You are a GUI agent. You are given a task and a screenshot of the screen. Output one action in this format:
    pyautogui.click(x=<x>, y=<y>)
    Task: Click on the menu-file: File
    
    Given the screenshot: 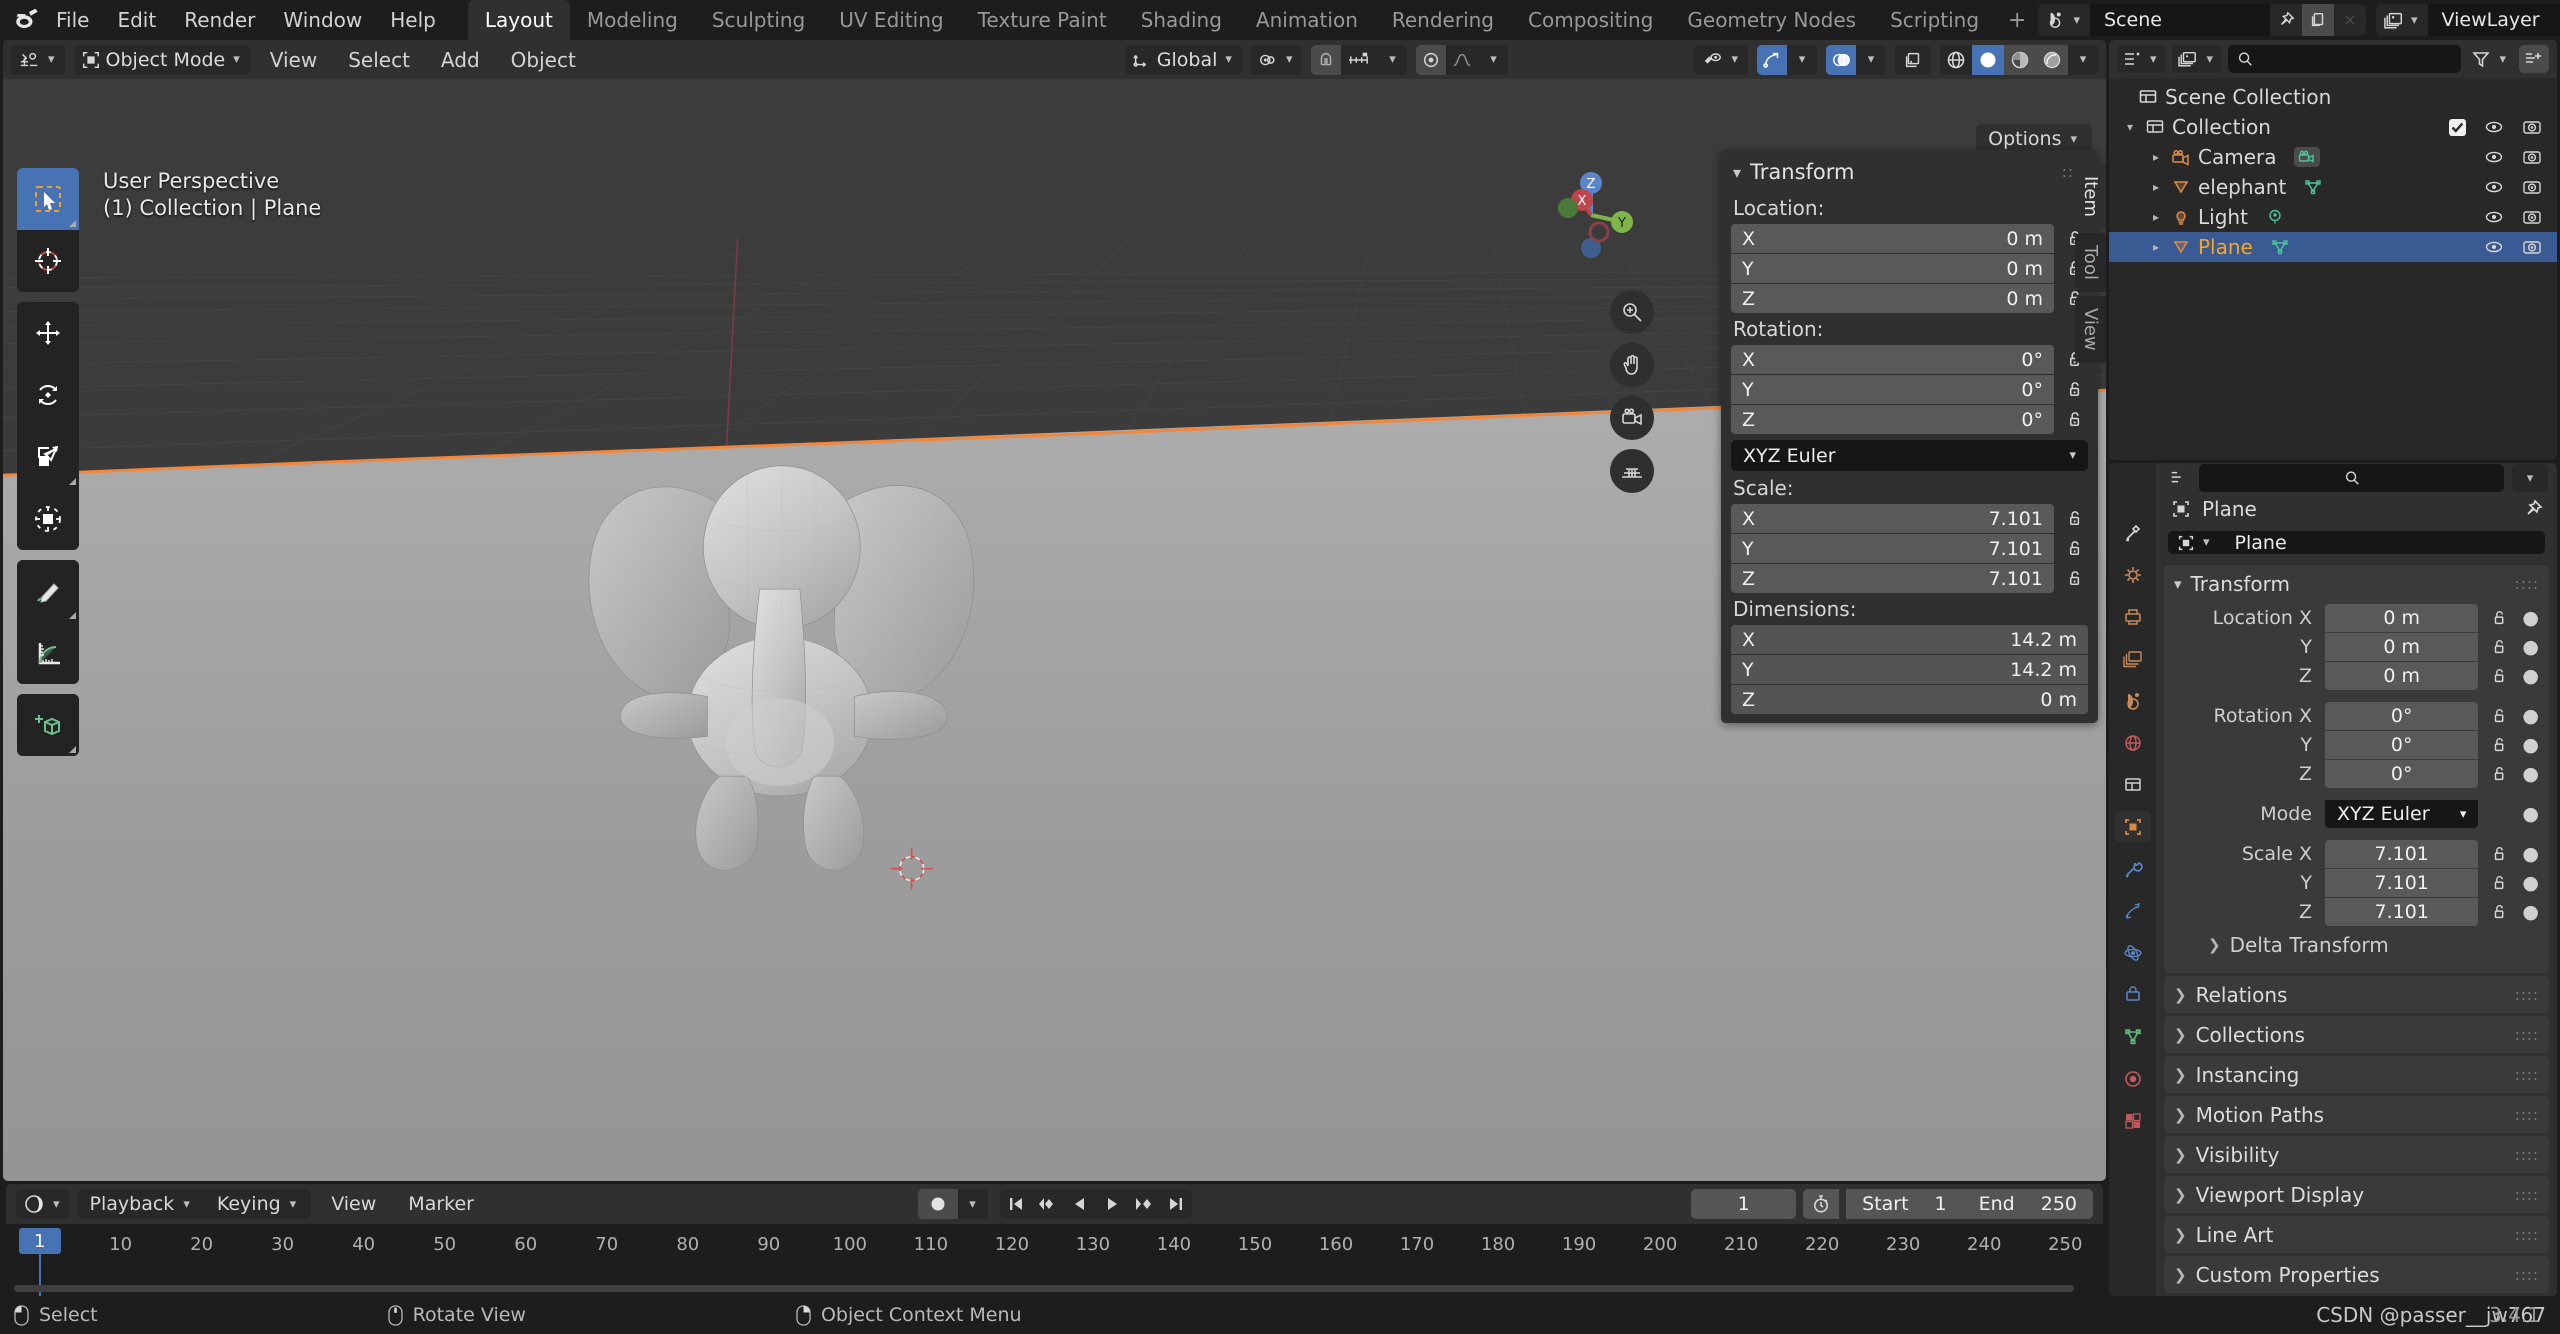 What is the action you would take?
    pyautogui.click(x=72, y=20)
    